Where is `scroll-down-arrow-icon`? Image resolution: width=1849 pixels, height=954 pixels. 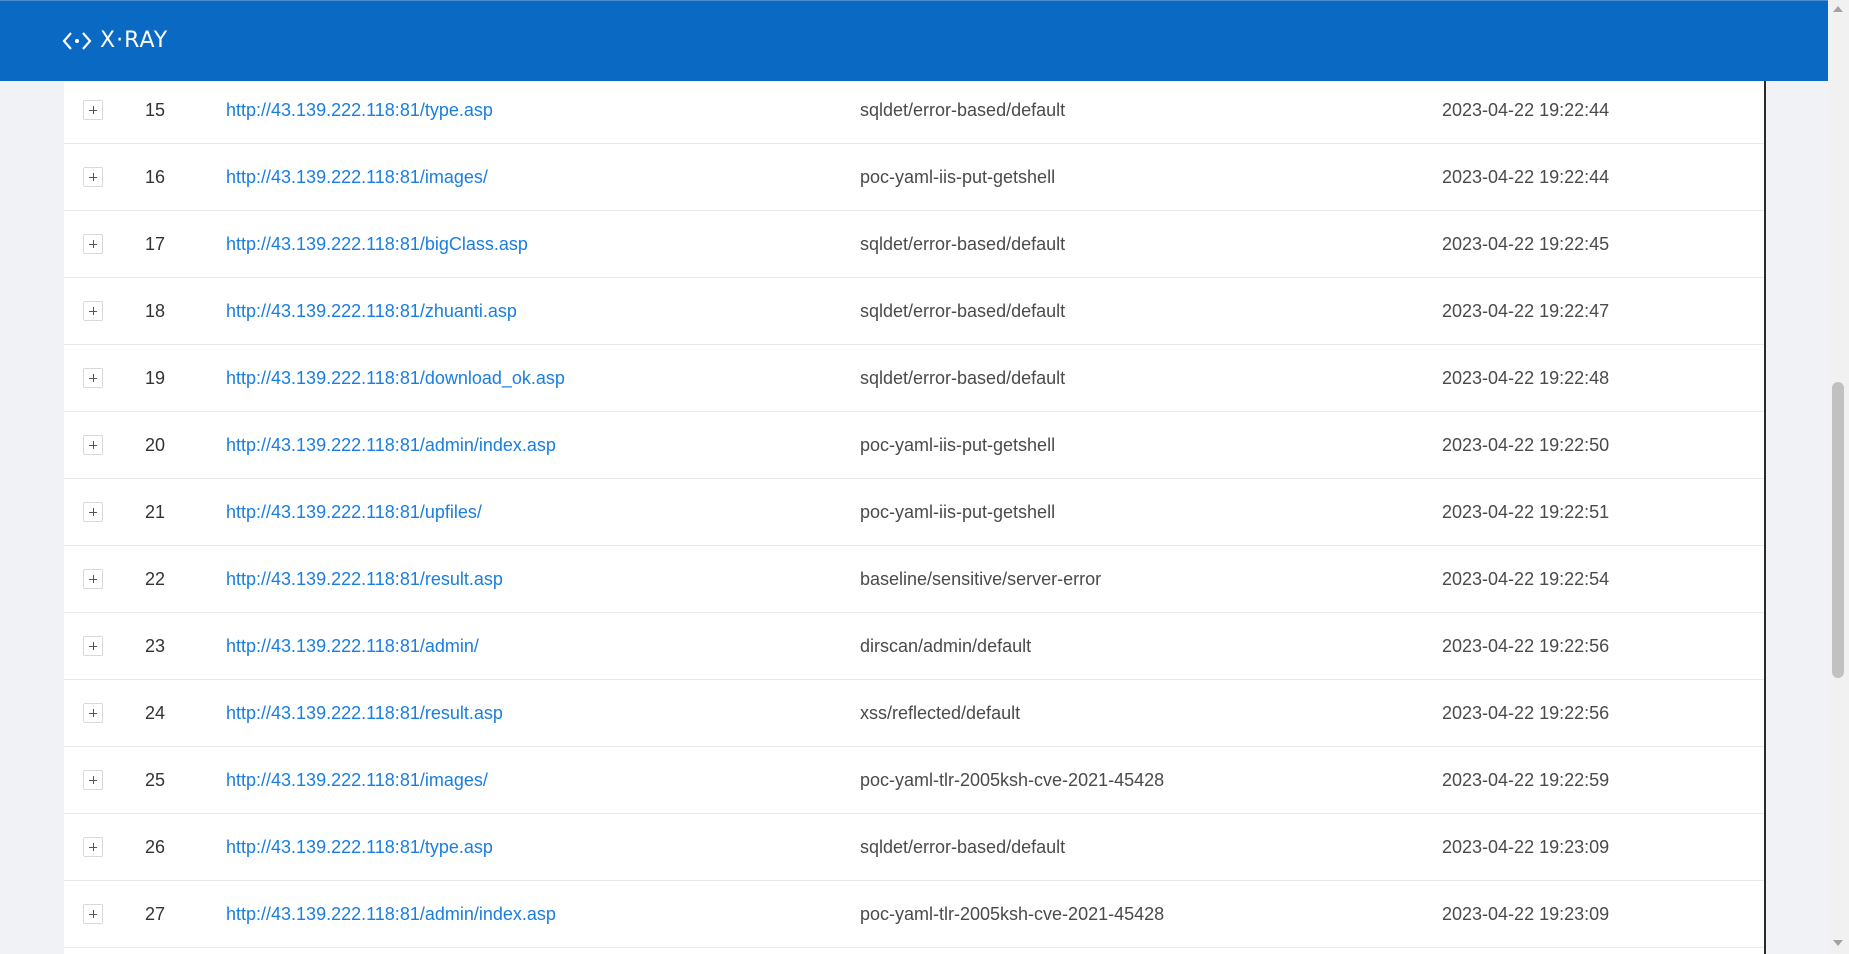 scroll-down-arrow-icon is located at coordinates (1838, 943).